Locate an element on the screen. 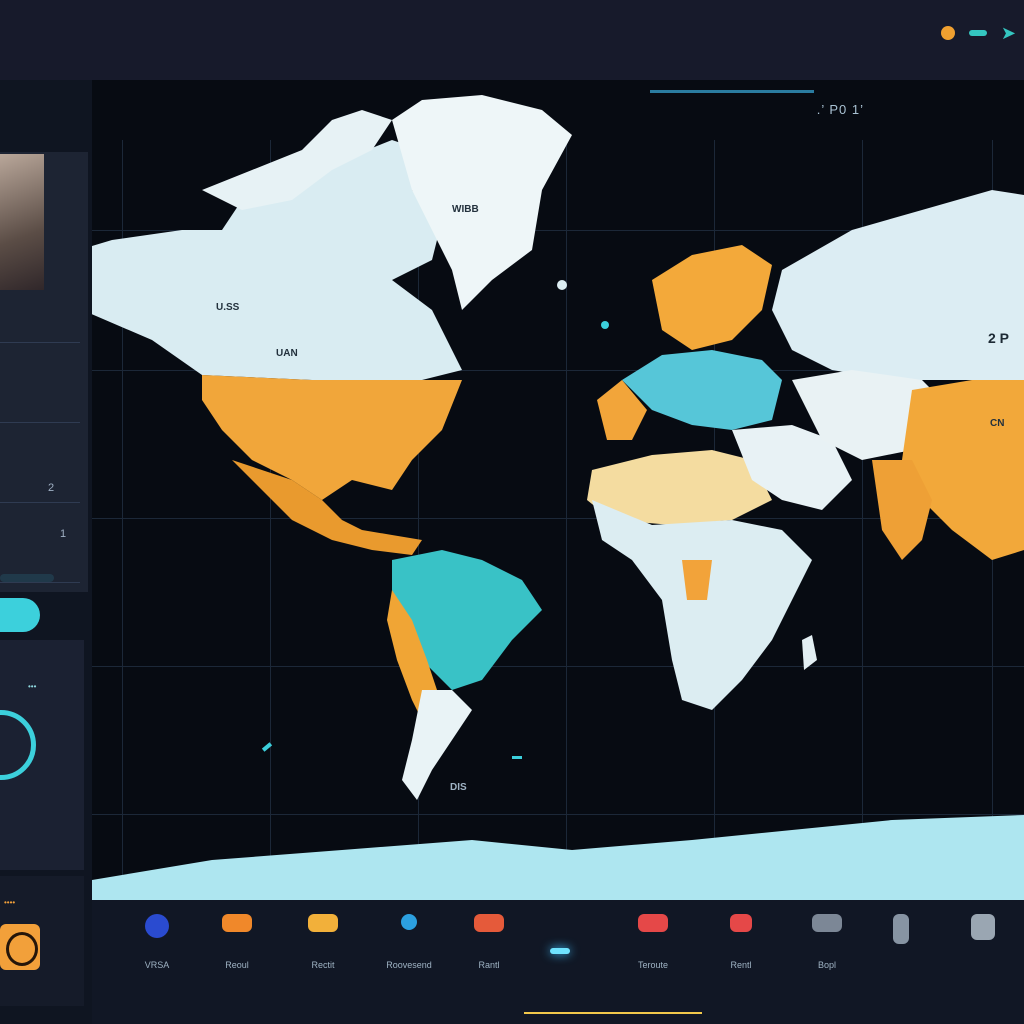  user-photo is located at coordinates (22, 222).